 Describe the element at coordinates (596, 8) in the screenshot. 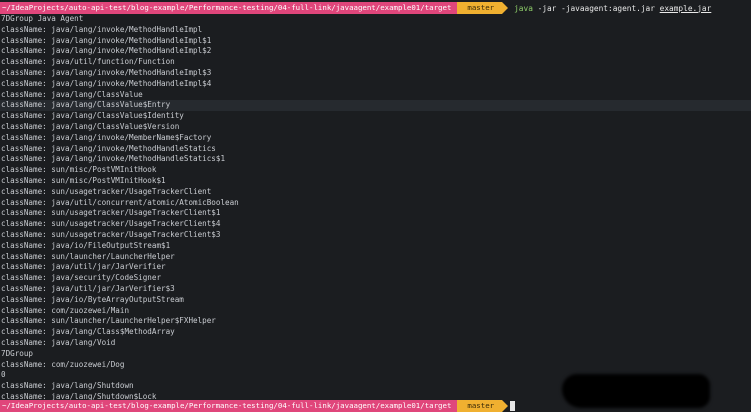

I see `command-args: -jar -javaagent:agent.jar` at that location.